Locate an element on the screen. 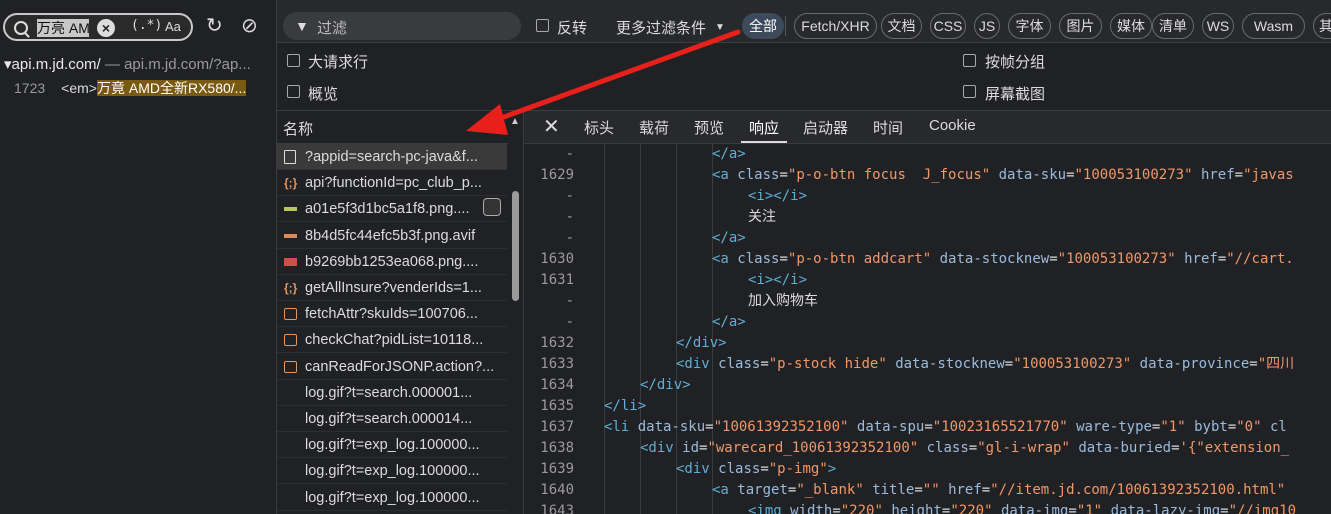 This screenshot has height=514, width=1331. request-row: 8b4d5fc44efc5b3f.png.avif is located at coordinates (392, 236).